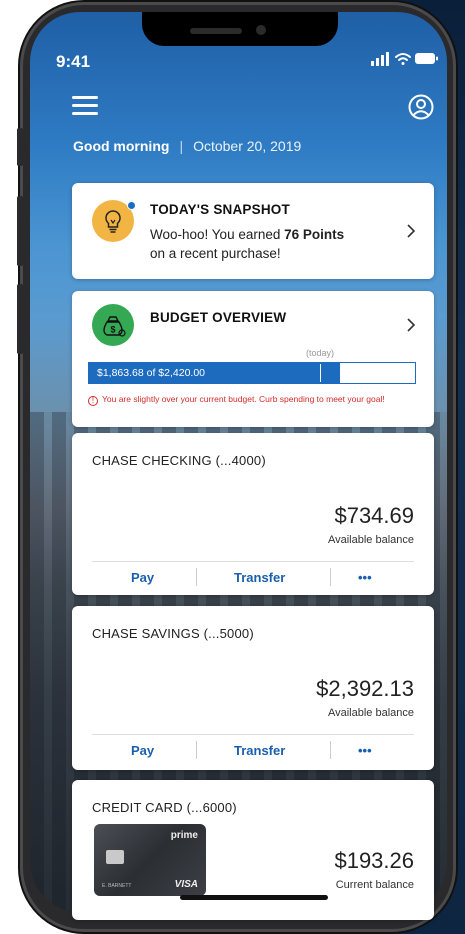 The width and height of the screenshot is (465, 934). Describe the element at coordinates (374, 885) in the screenshot. I see `balance-label: Current balance` at that location.